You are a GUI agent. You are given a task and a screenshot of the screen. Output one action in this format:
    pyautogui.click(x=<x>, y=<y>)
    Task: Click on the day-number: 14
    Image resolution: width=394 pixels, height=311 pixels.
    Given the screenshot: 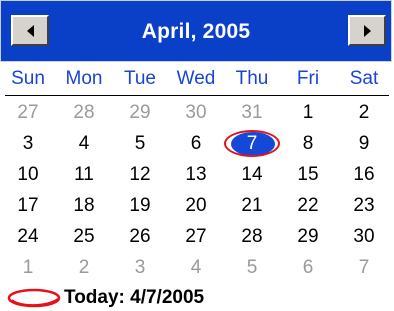 What is the action you would take?
    pyautogui.click(x=252, y=174)
    